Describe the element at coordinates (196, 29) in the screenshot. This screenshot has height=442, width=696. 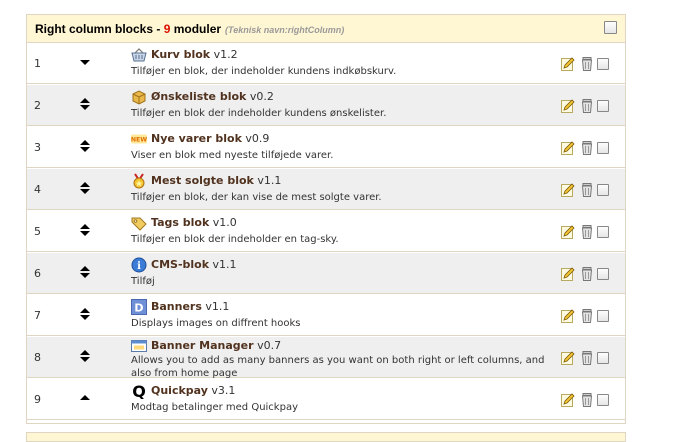
I see `module-count-label: moduler` at that location.